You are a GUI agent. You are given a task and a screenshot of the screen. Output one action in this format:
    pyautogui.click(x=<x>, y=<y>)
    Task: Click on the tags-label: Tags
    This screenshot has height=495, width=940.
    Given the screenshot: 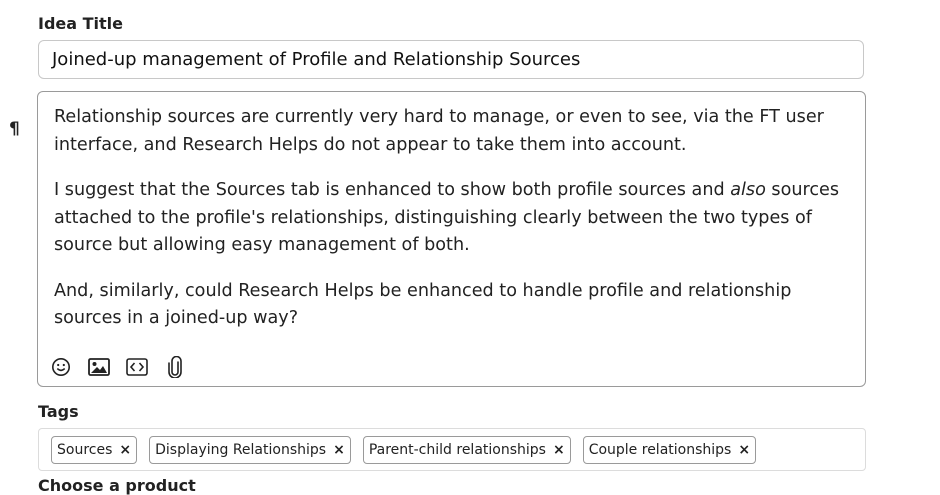 What is the action you would take?
    pyautogui.click(x=58, y=411)
    